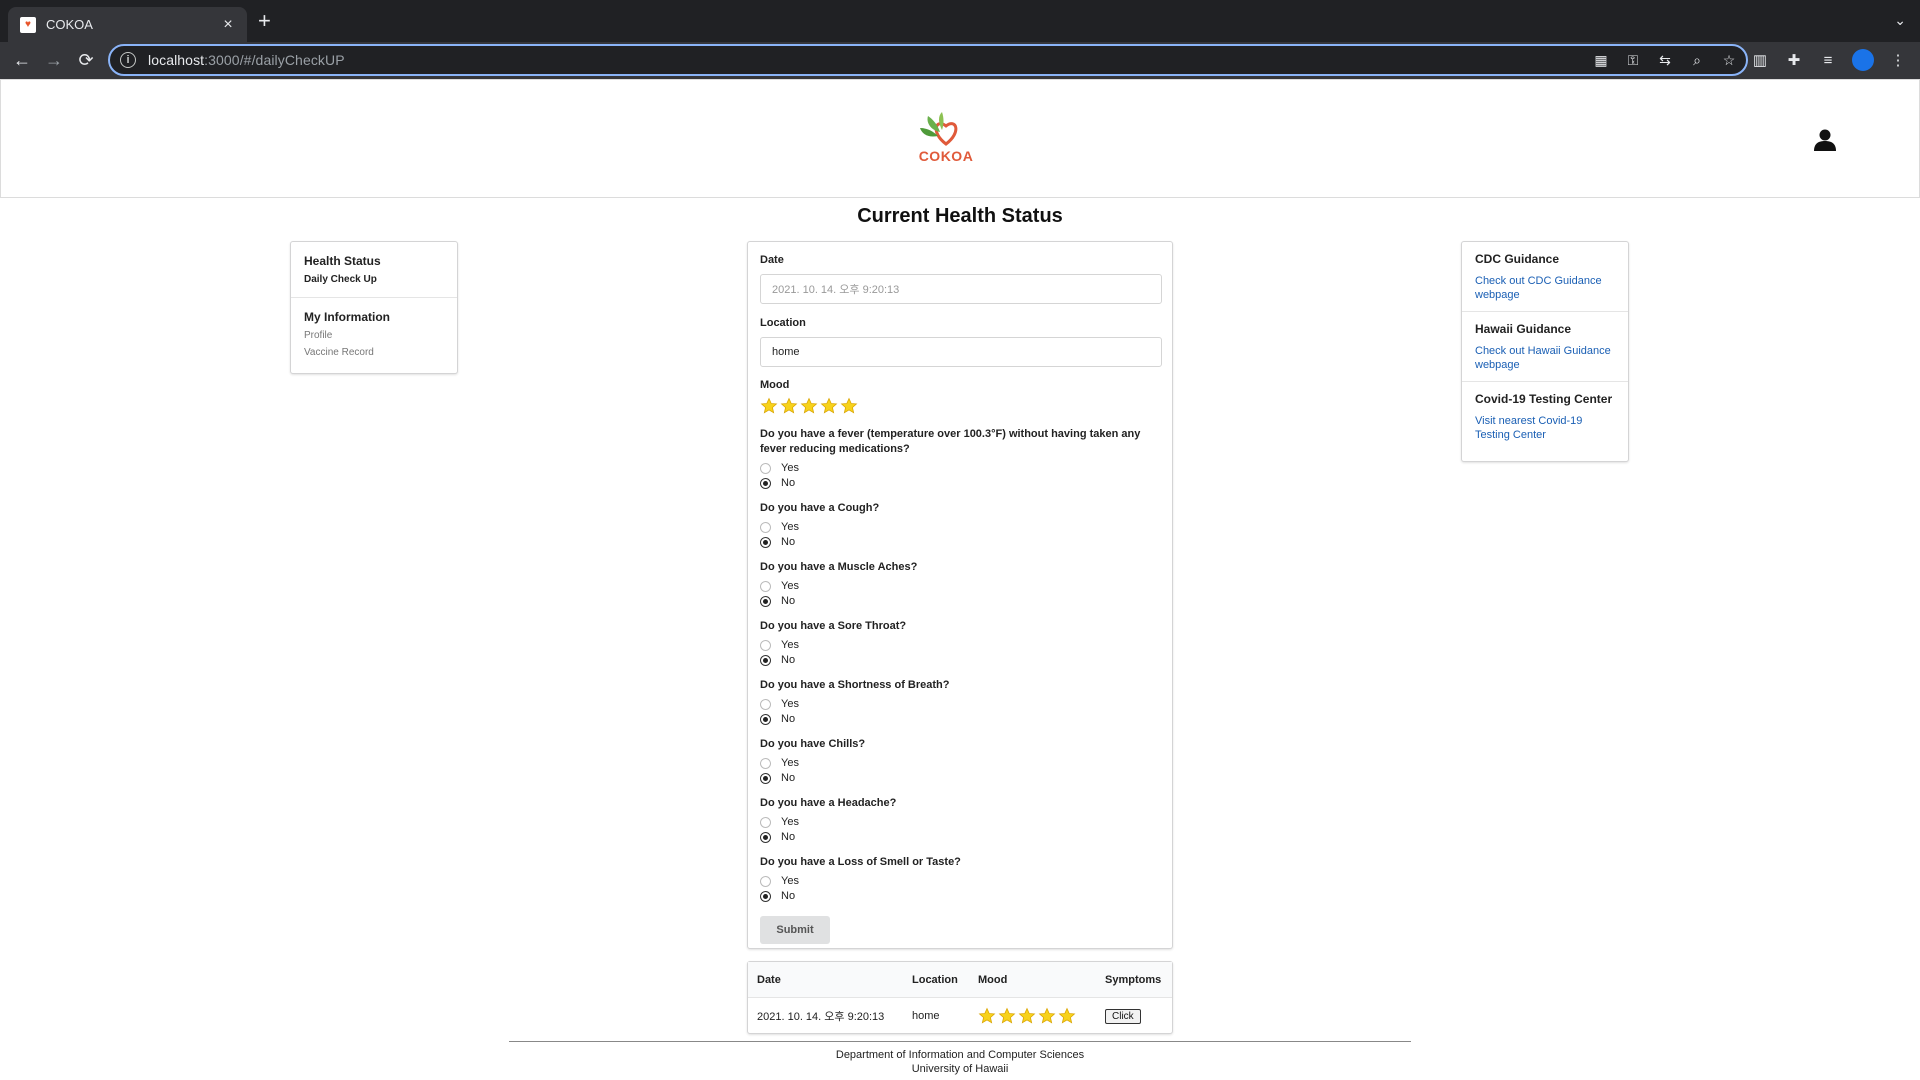  Describe the element at coordinates (1898, 60) in the screenshot. I see `kebab-menu-icon: ⋮` at that location.